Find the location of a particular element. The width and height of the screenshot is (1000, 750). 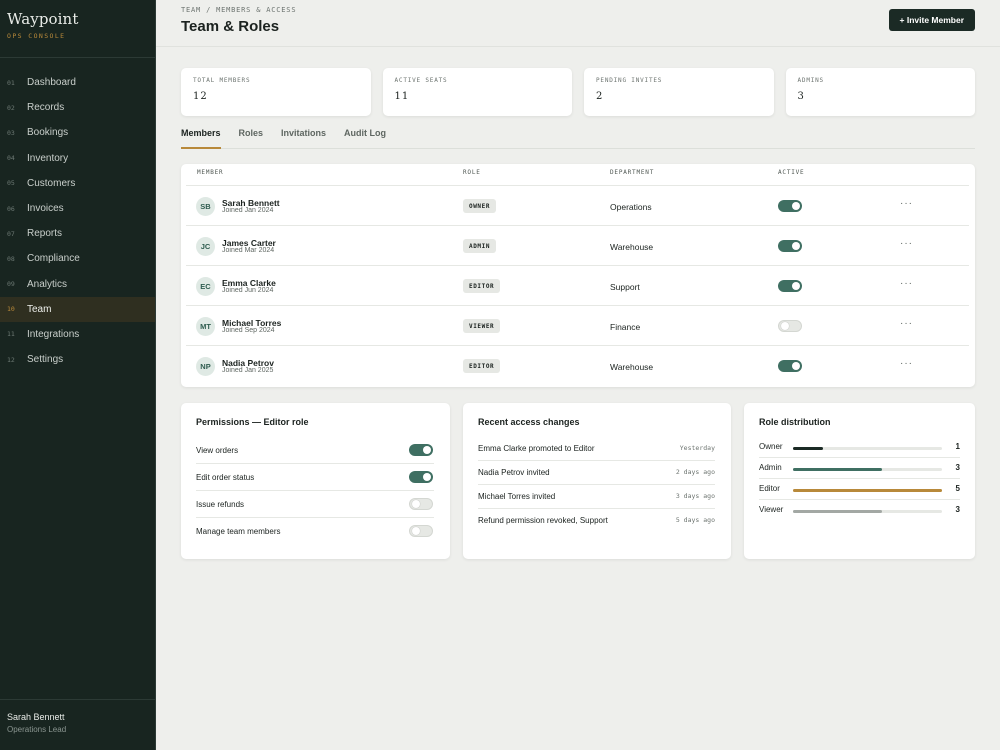

team-tabs: Members Roles Invitations Audit Log is located at coordinates (578, 138).